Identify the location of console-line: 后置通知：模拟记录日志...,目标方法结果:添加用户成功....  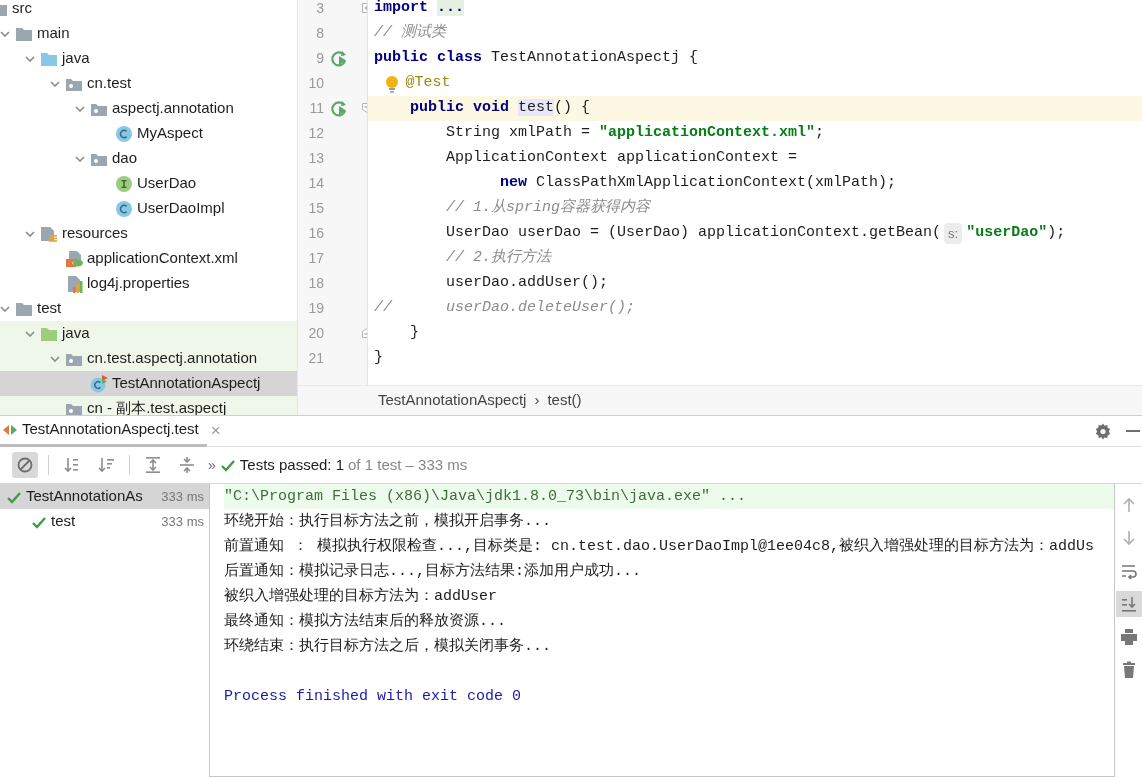
(433, 571).